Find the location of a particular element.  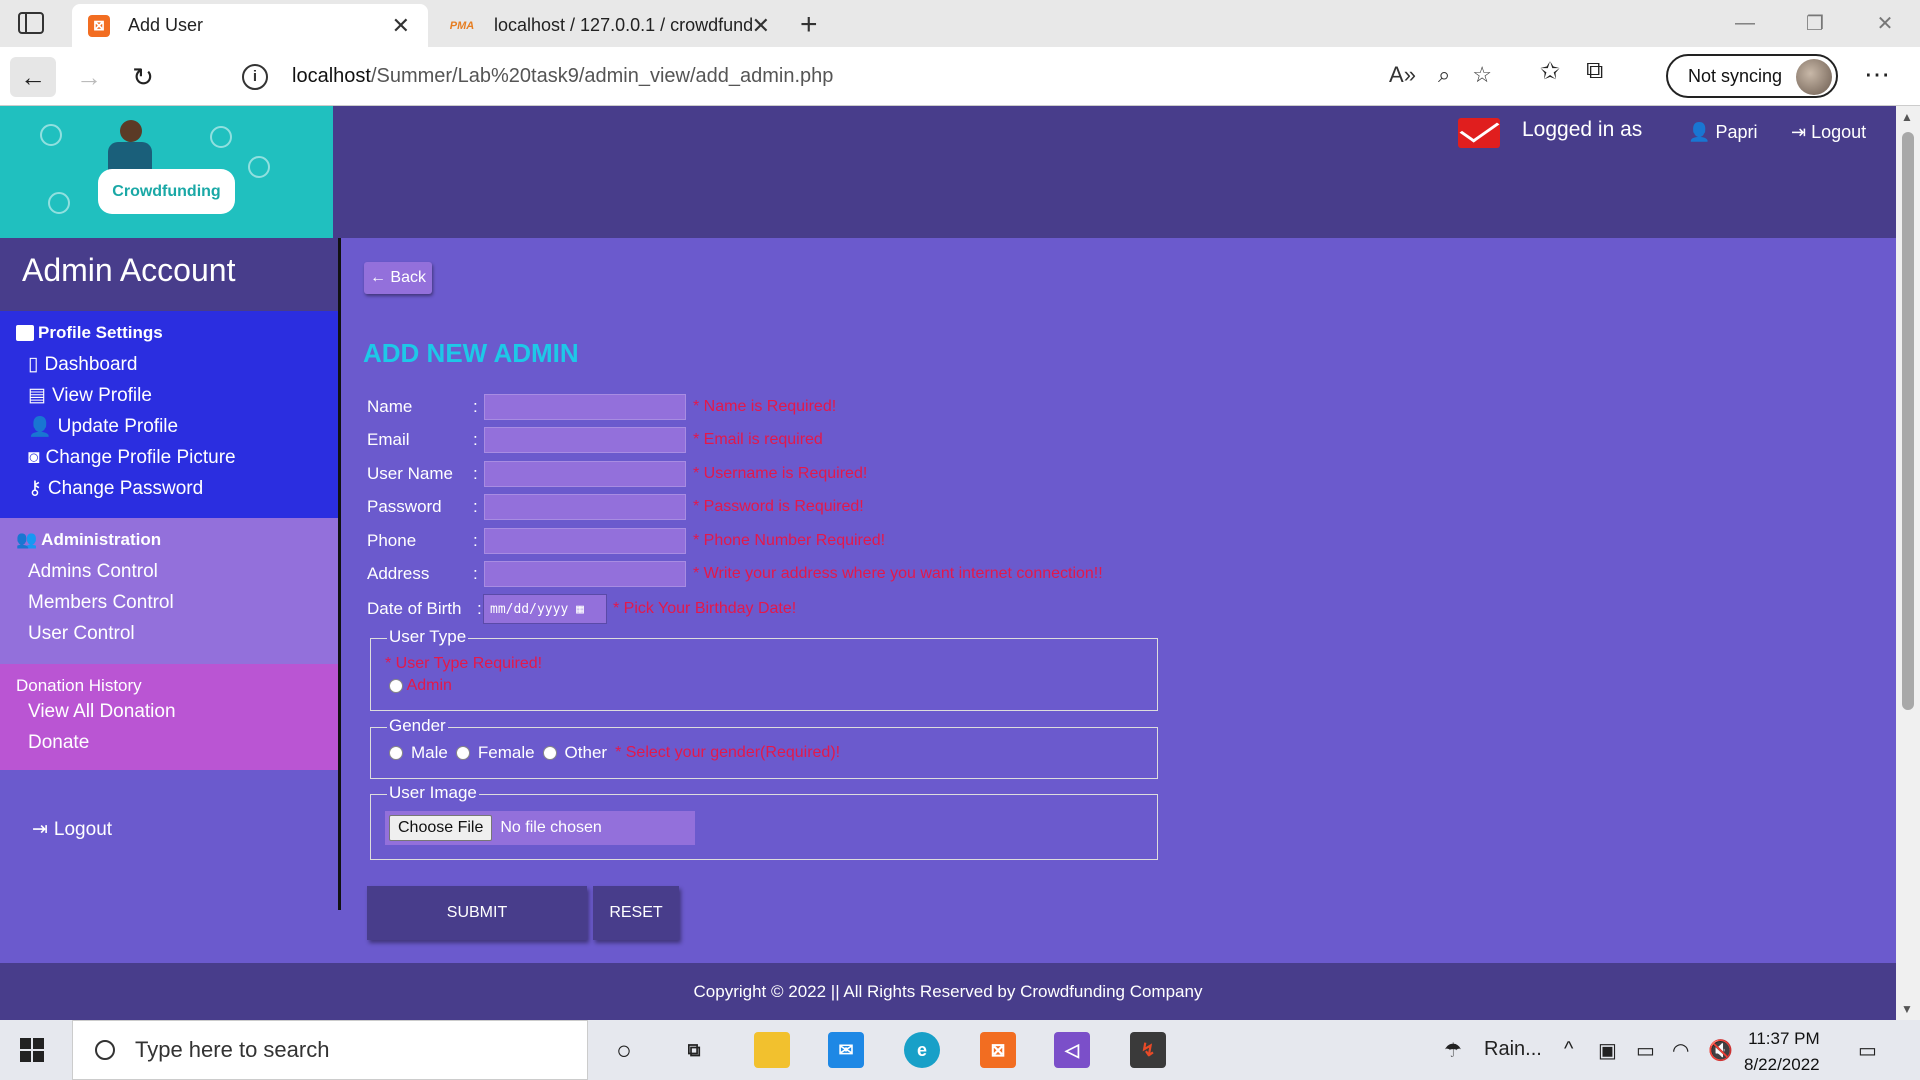

task-view-icon: ⧉ is located at coordinates (694, 1050).